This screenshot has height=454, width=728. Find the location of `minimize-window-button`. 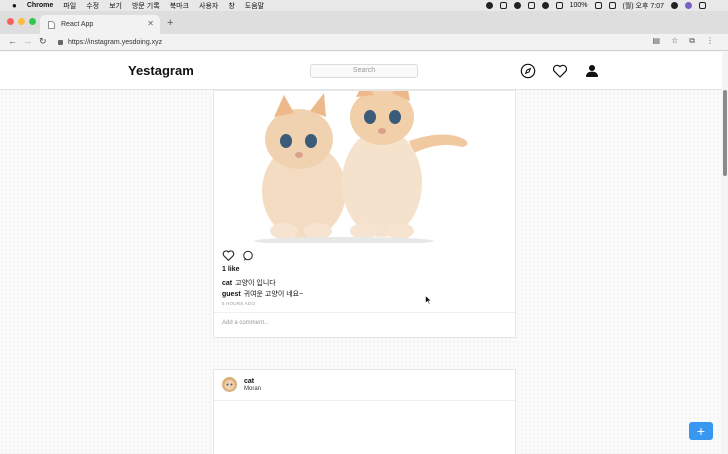

minimize-window-button is located at coordinates (21, 21).